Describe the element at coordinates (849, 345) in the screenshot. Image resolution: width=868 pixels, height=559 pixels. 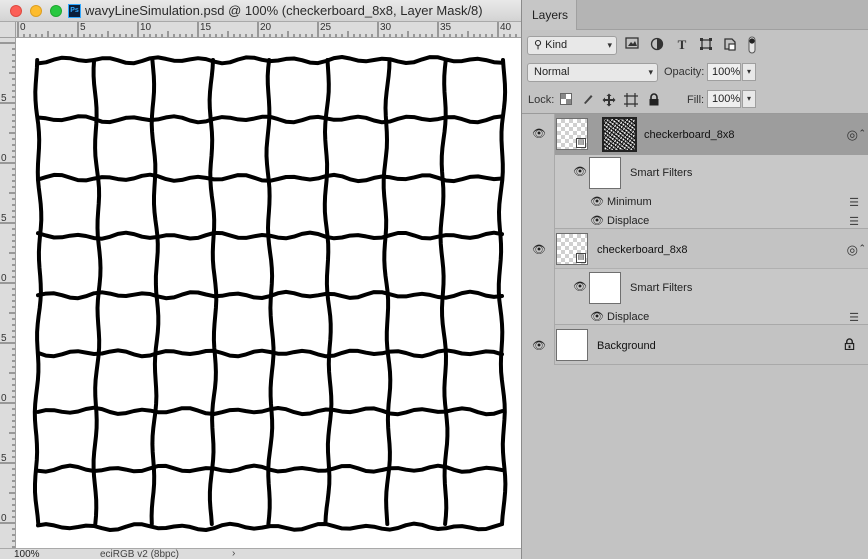
I see `lock-icon` at that location.